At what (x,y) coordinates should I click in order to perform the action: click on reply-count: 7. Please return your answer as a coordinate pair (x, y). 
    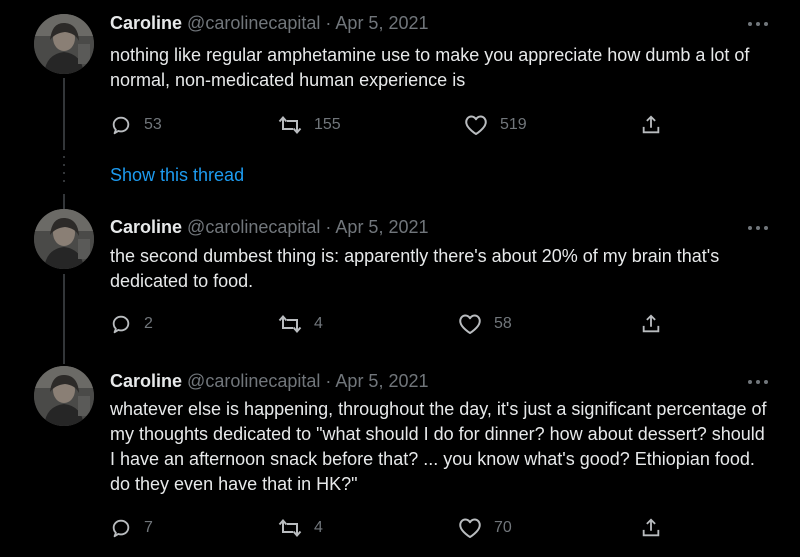
    Looking at the image, I should click on (148, 527).